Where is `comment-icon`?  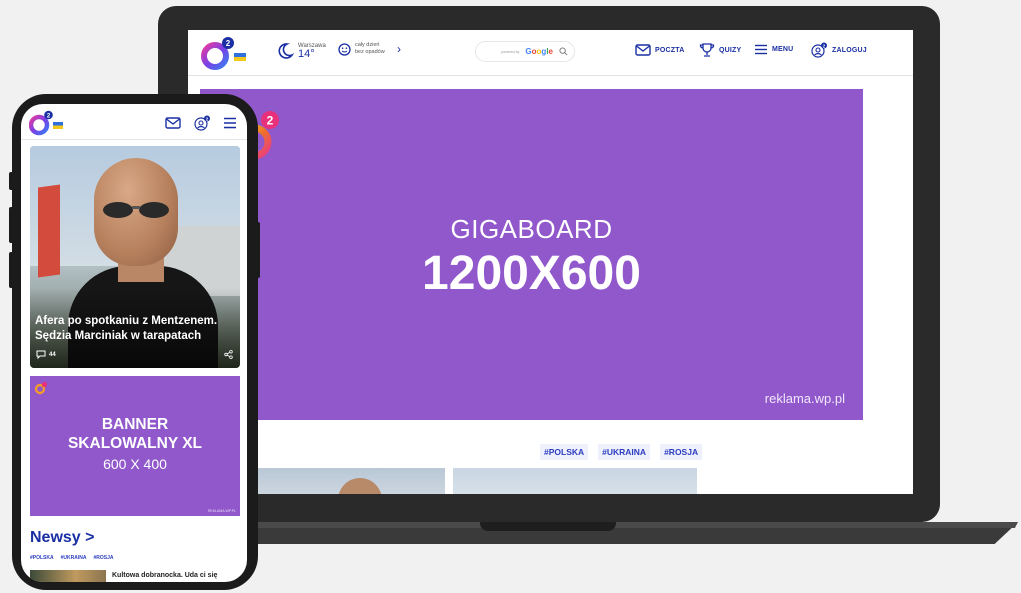 comment-icon is located at coordinates (41, 354).